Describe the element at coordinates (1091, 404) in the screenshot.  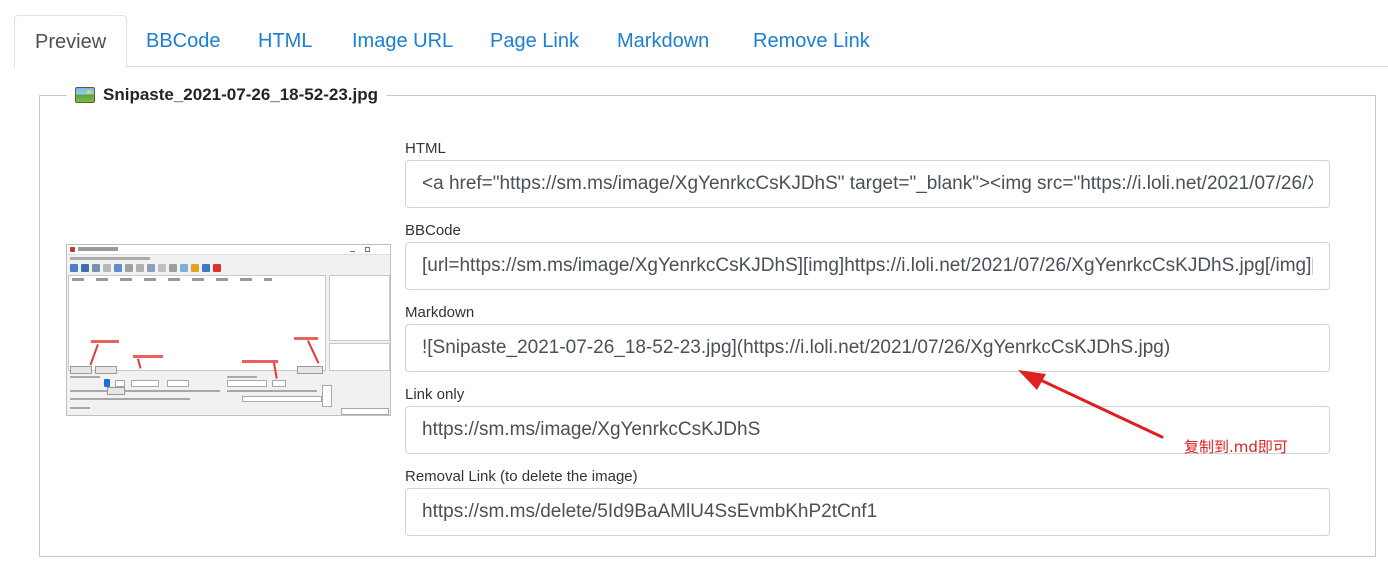
I see `annotation-arrow-icon` at that location.